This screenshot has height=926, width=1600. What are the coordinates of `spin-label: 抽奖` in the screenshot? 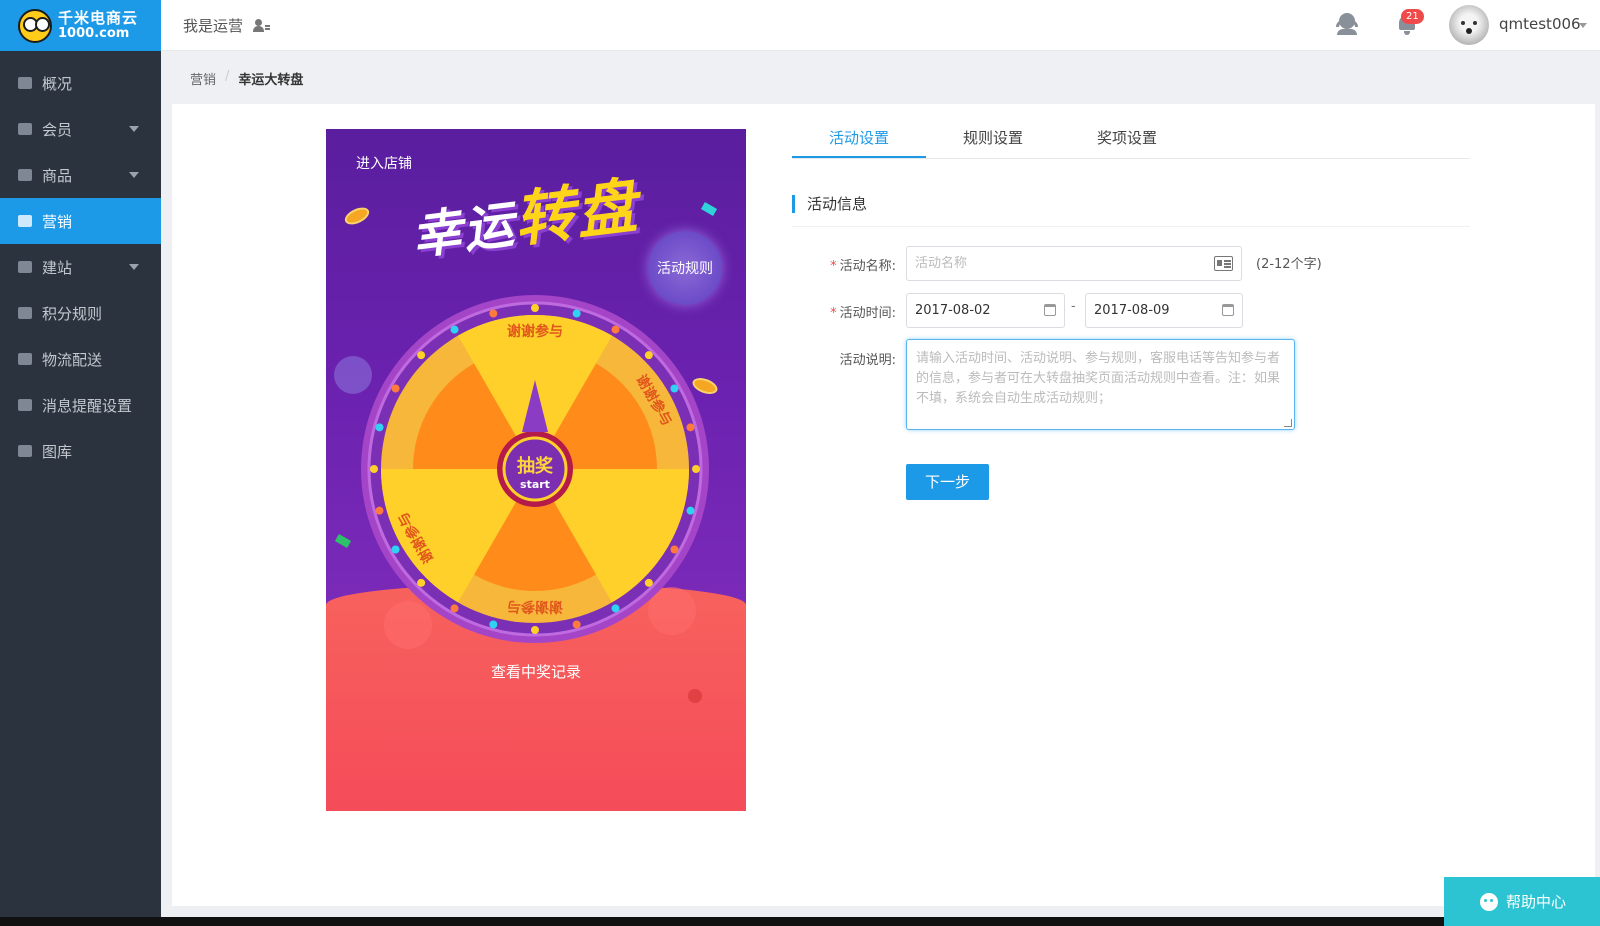 It's located at (535, 466).